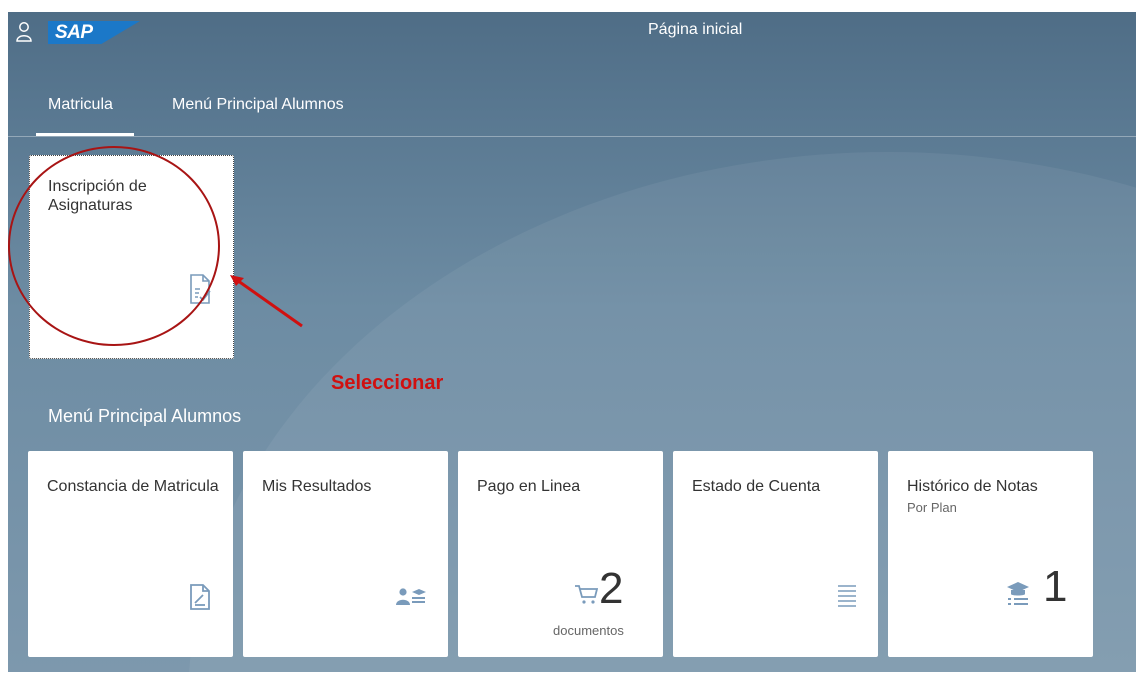  Describe the element at coordinates (145, 416) in the screenshot. I see `group-title-menu-principal: Menú Principal Alumnos` at that location.